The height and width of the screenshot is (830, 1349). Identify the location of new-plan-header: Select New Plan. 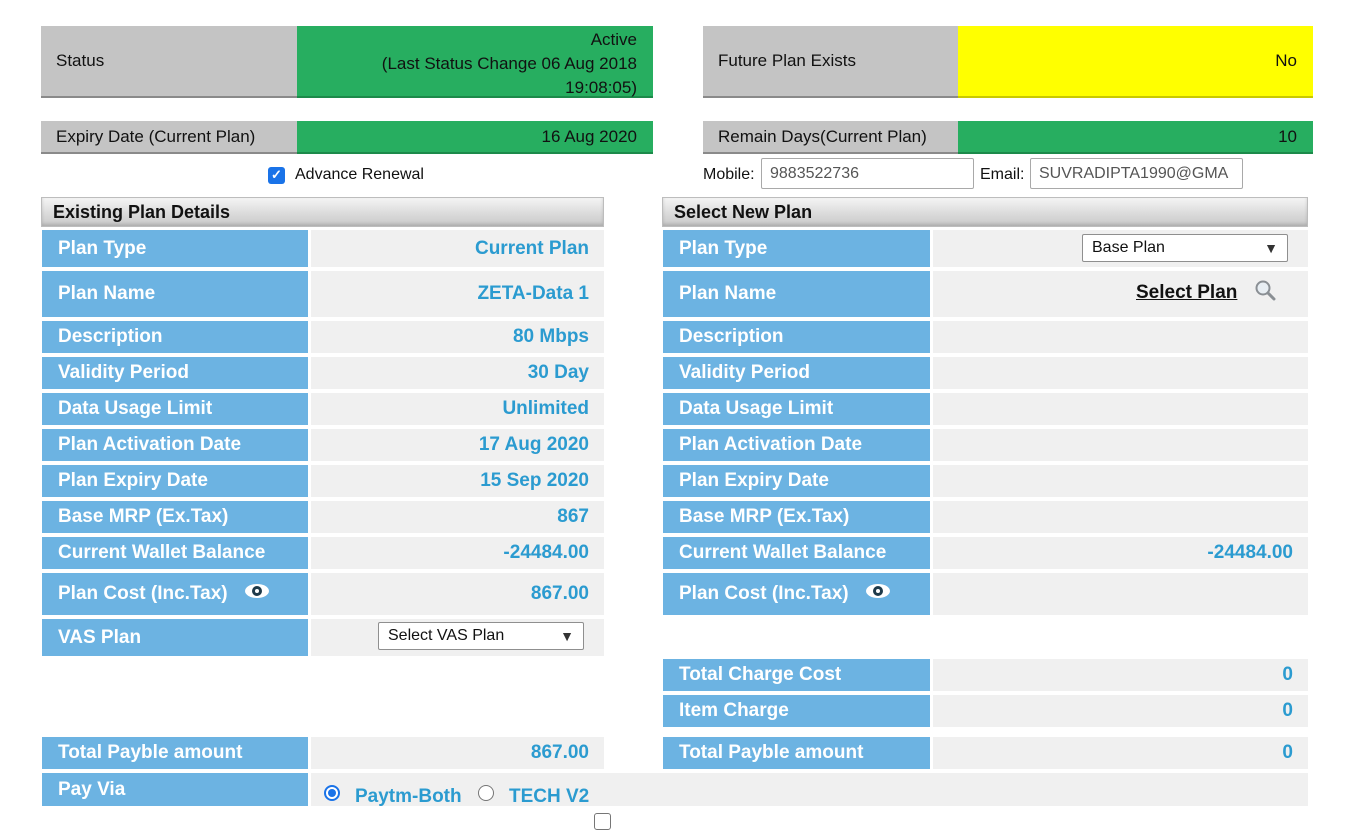
(985, 212).